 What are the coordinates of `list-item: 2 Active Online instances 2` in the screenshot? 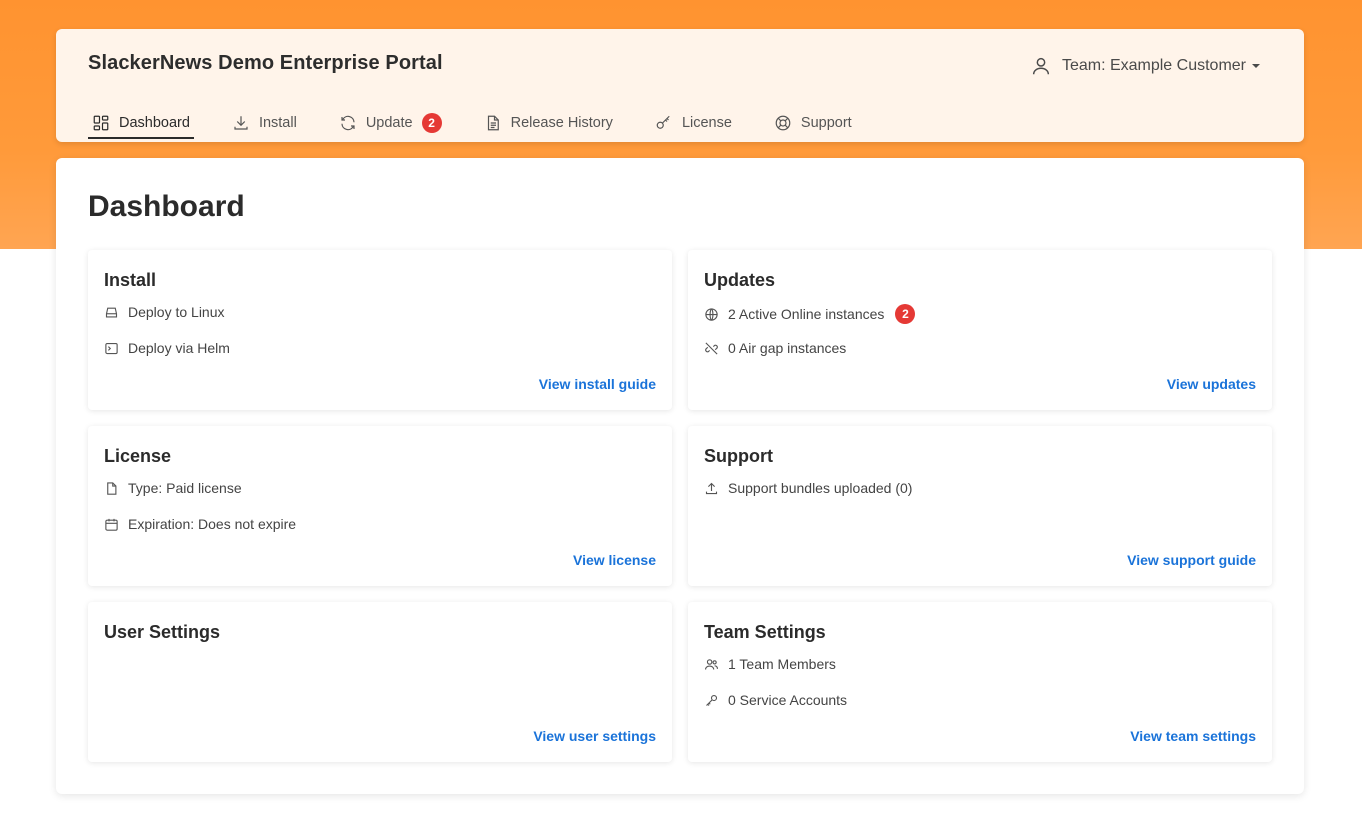 It's located at (810, 314).